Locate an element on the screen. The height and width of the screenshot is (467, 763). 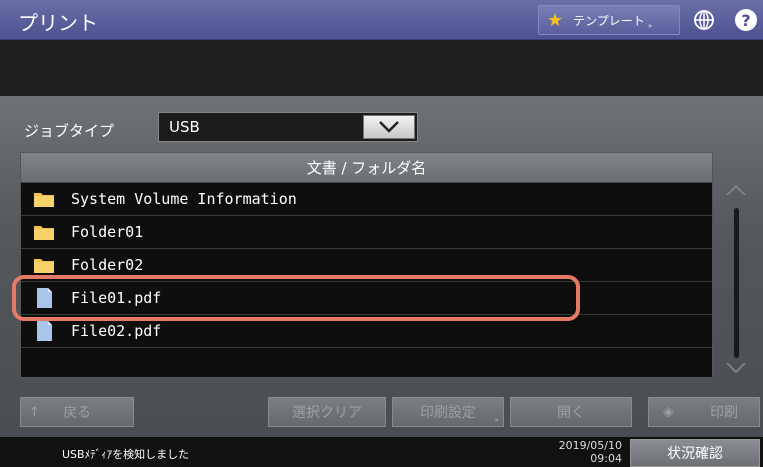
template-button: ★ テンプレート ▸ is located at coordinates (609, 20).